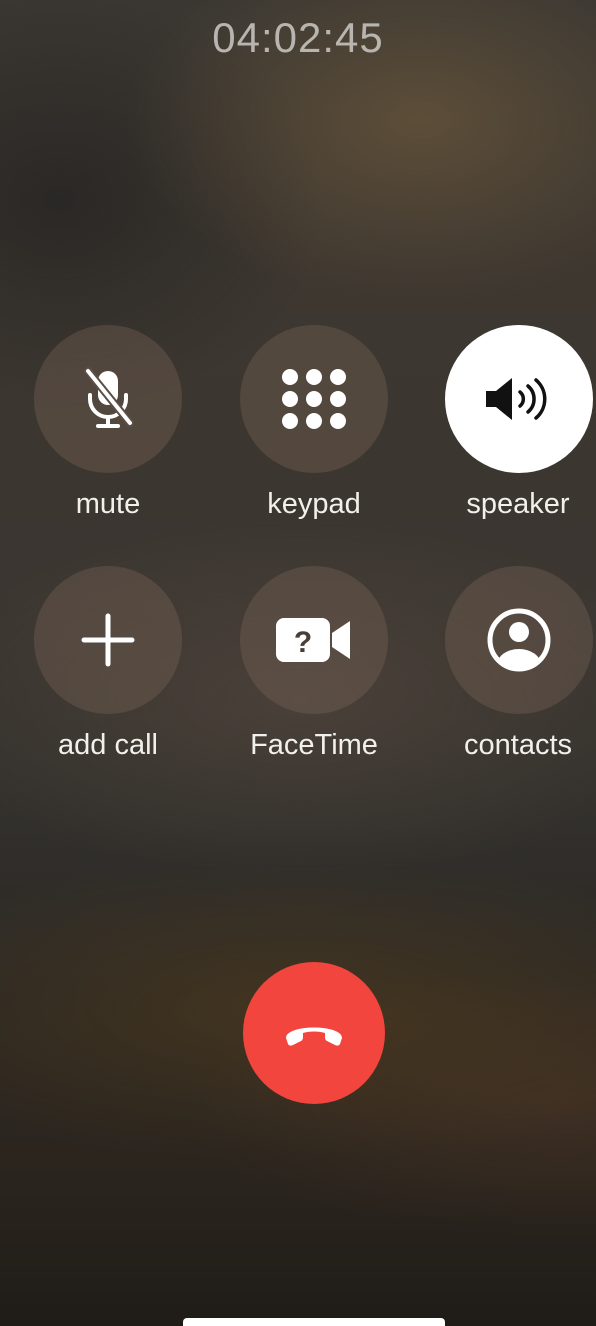  I want to click on person-circle-icon, so click(519, 640).